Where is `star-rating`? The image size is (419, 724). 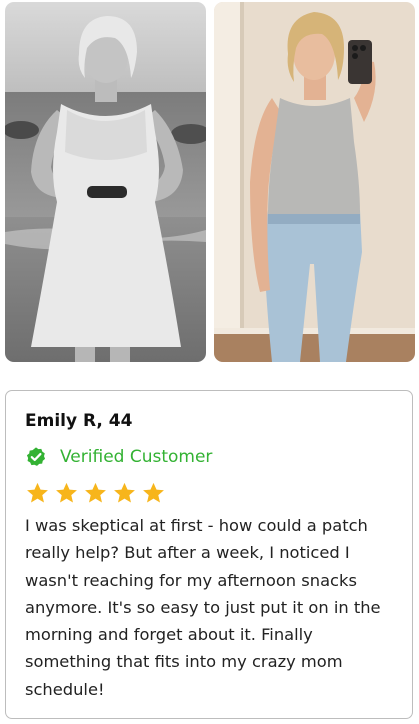
star-rating is located at coordinates (97, 493).